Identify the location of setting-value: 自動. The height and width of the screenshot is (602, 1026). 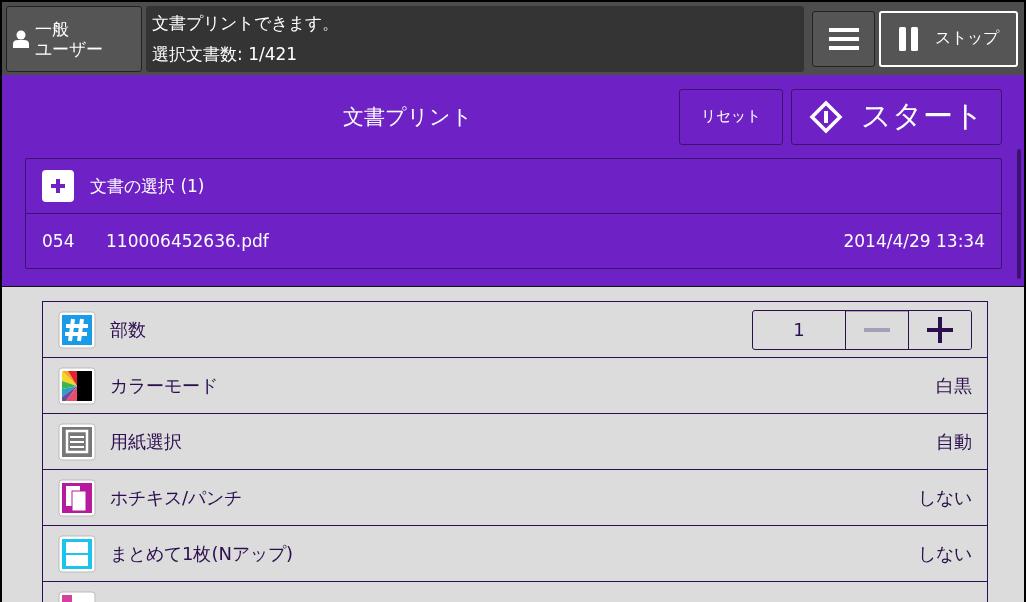
(954, 441).